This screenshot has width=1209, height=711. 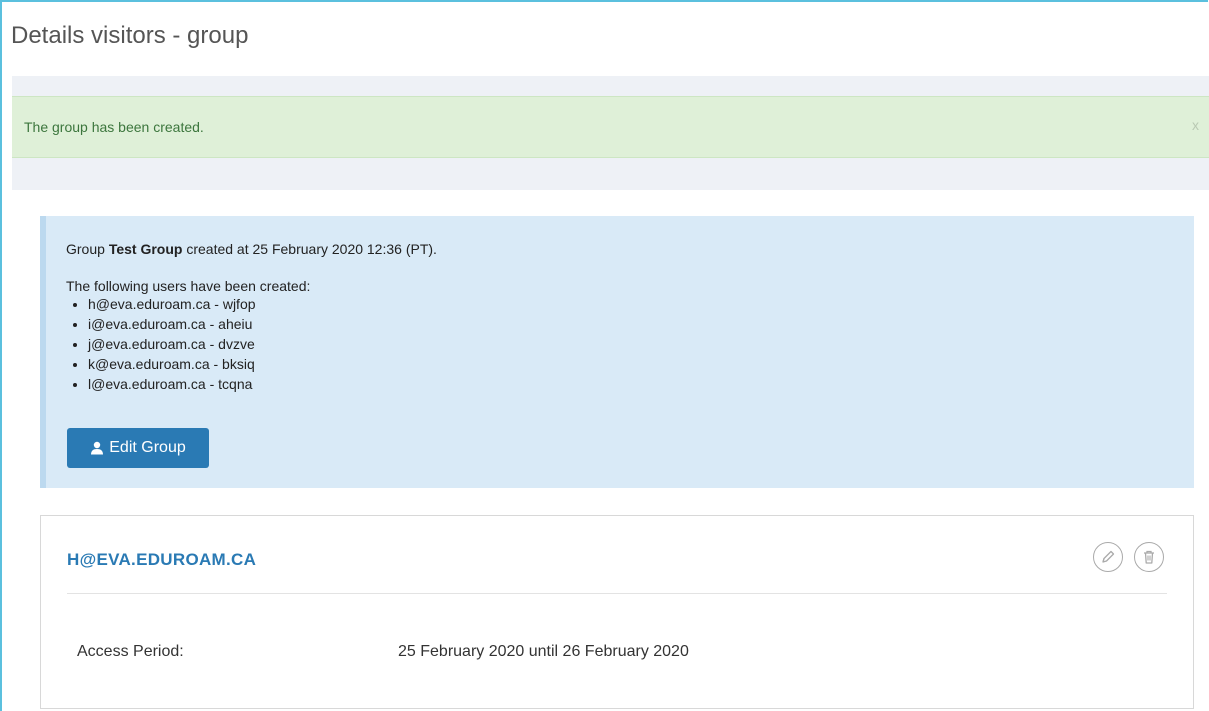 What do you see at coordinates (1195, 125) in the screenshot?
I see `alert-close-button: x` at bounding box center [1195, 125].